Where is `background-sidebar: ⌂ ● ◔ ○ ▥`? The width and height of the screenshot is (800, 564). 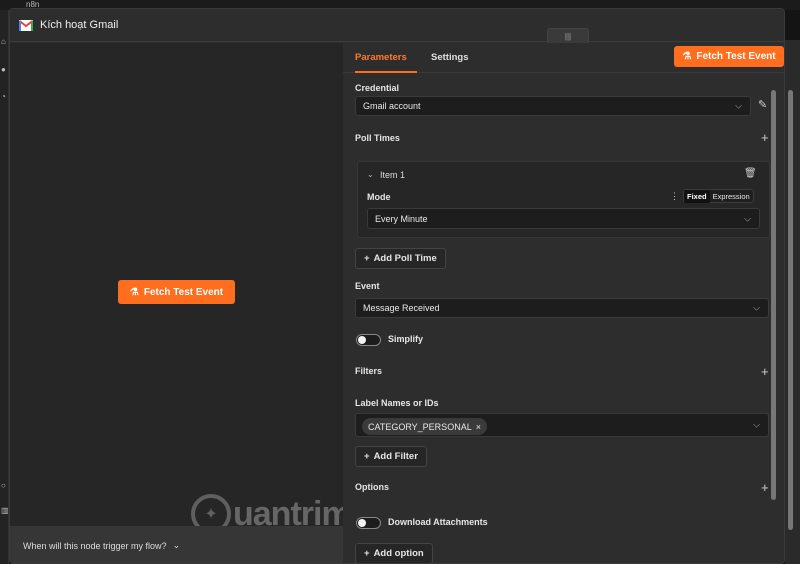 background-sidebar: ⌂ ● ◔ ○ ▥ is located at coordinates (4, 287).